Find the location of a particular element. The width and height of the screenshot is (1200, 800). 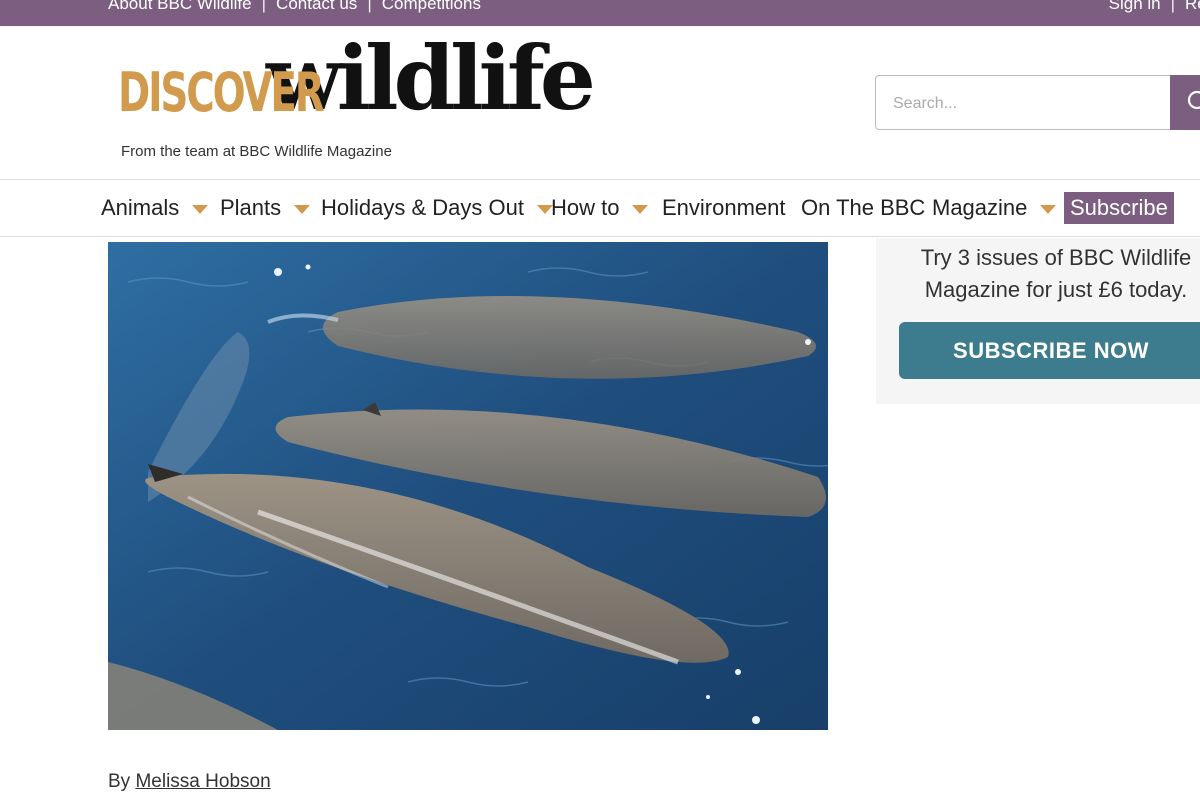

nav-subscribe-button: Subscribe is located at coordinates (1119, 208).